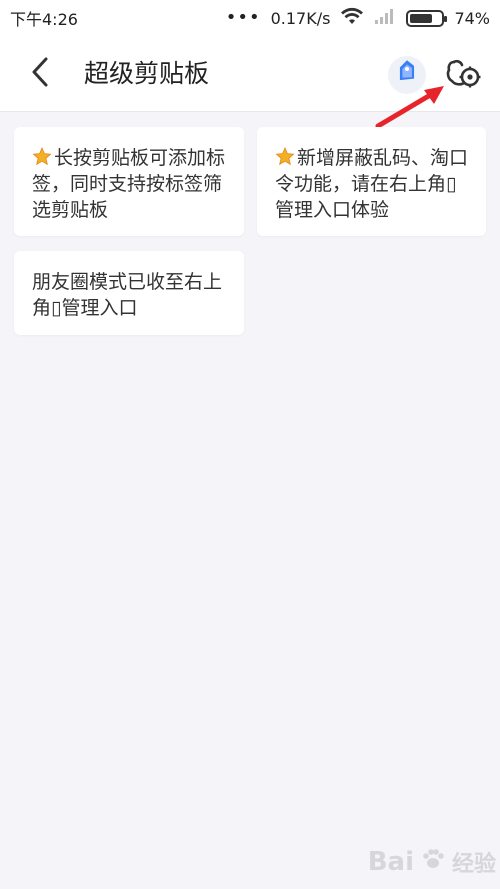  Describe the element at coordinates (390, 862) in the screenshot. I see `watermark-brand: Bai` at that location.